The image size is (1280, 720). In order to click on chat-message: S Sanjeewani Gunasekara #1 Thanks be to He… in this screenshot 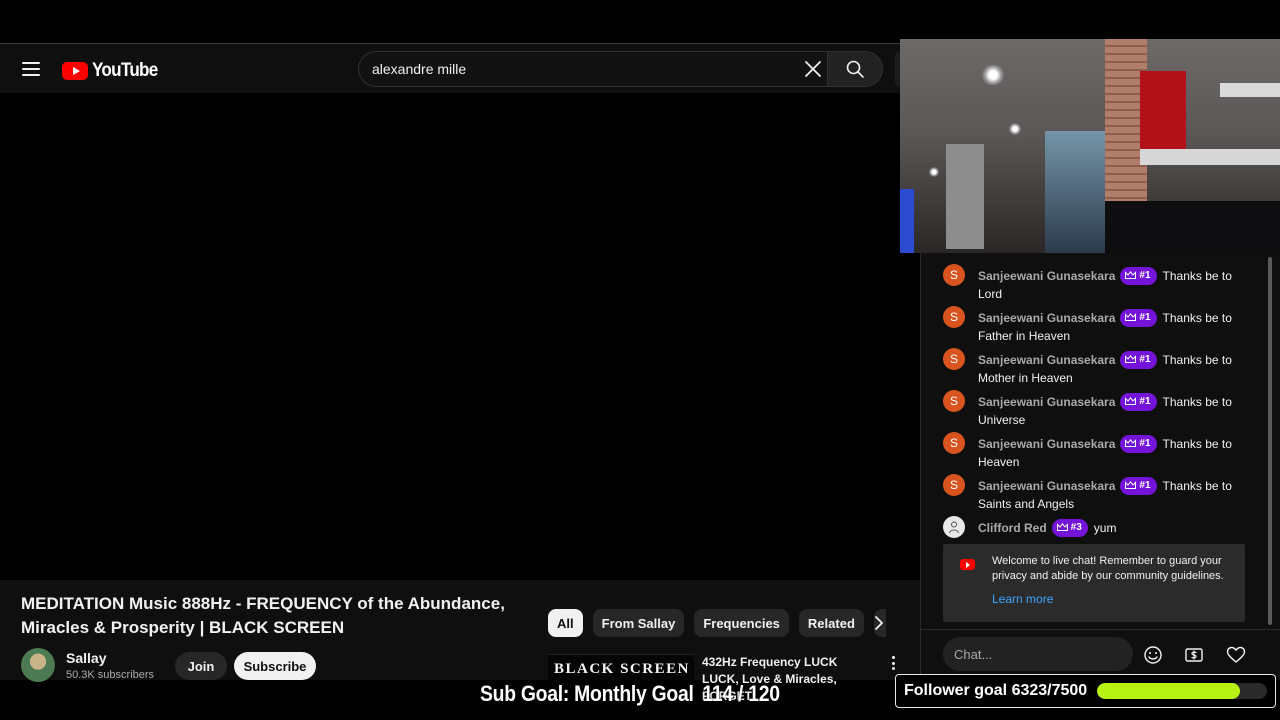, I will do `click(1093, 451)`.